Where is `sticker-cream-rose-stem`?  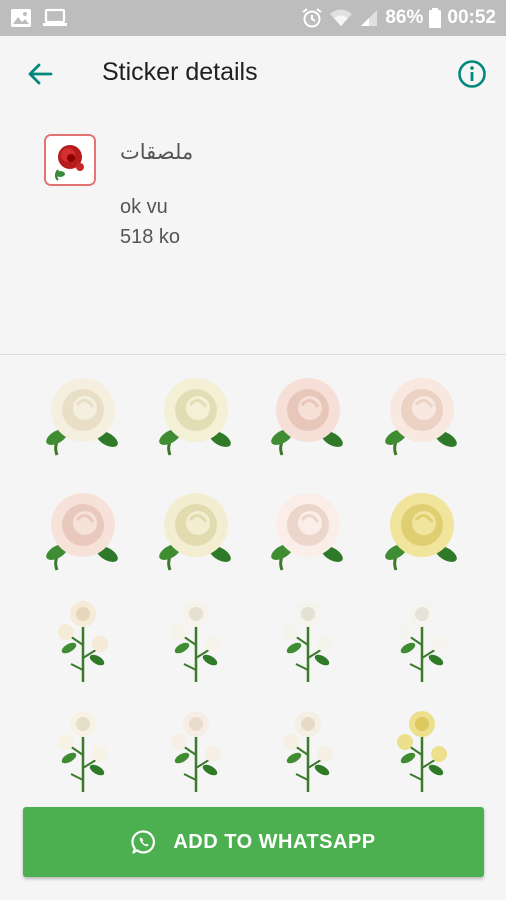
sticker-cream-rose-stem is located at coordinates (196, 530).